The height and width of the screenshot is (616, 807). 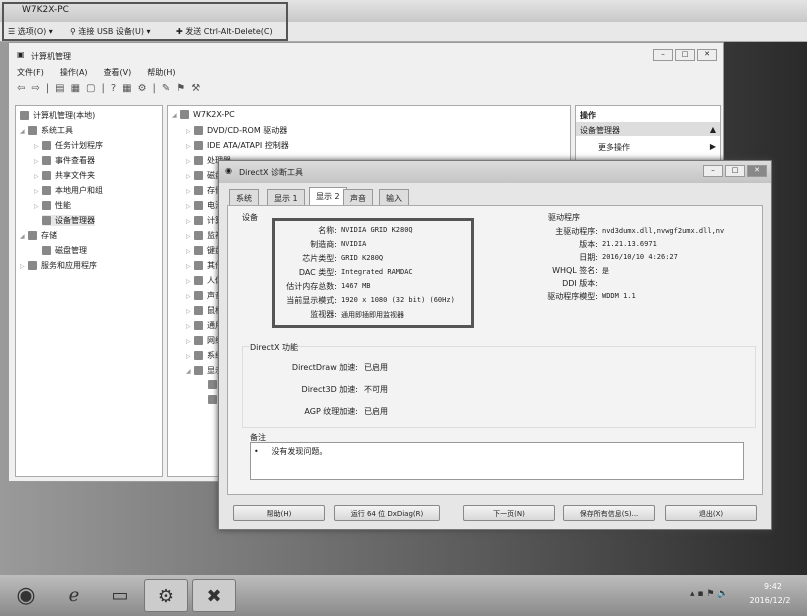 What do you see at coordinates (588, 115) in the screenshot?
I see `actions-header: 操作` at bounding box center [588, 115].